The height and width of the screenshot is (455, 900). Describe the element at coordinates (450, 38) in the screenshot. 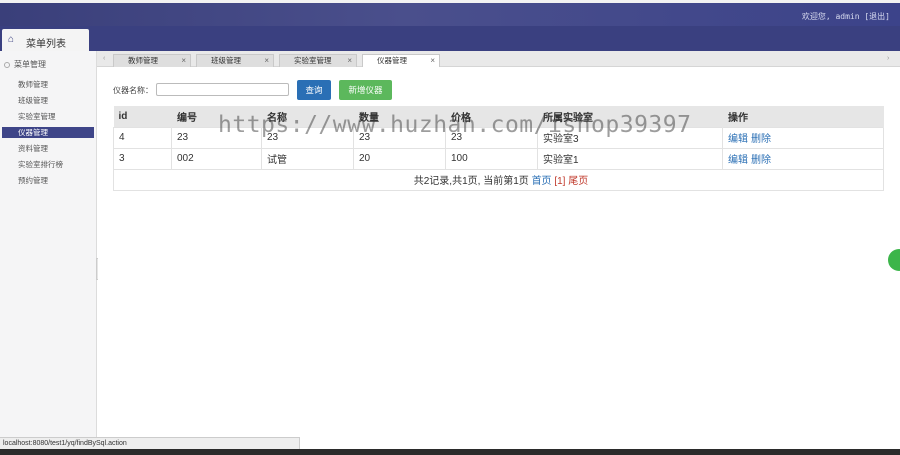

I see `menu-tab-bar: ⌂ 菜单列表` at that location.